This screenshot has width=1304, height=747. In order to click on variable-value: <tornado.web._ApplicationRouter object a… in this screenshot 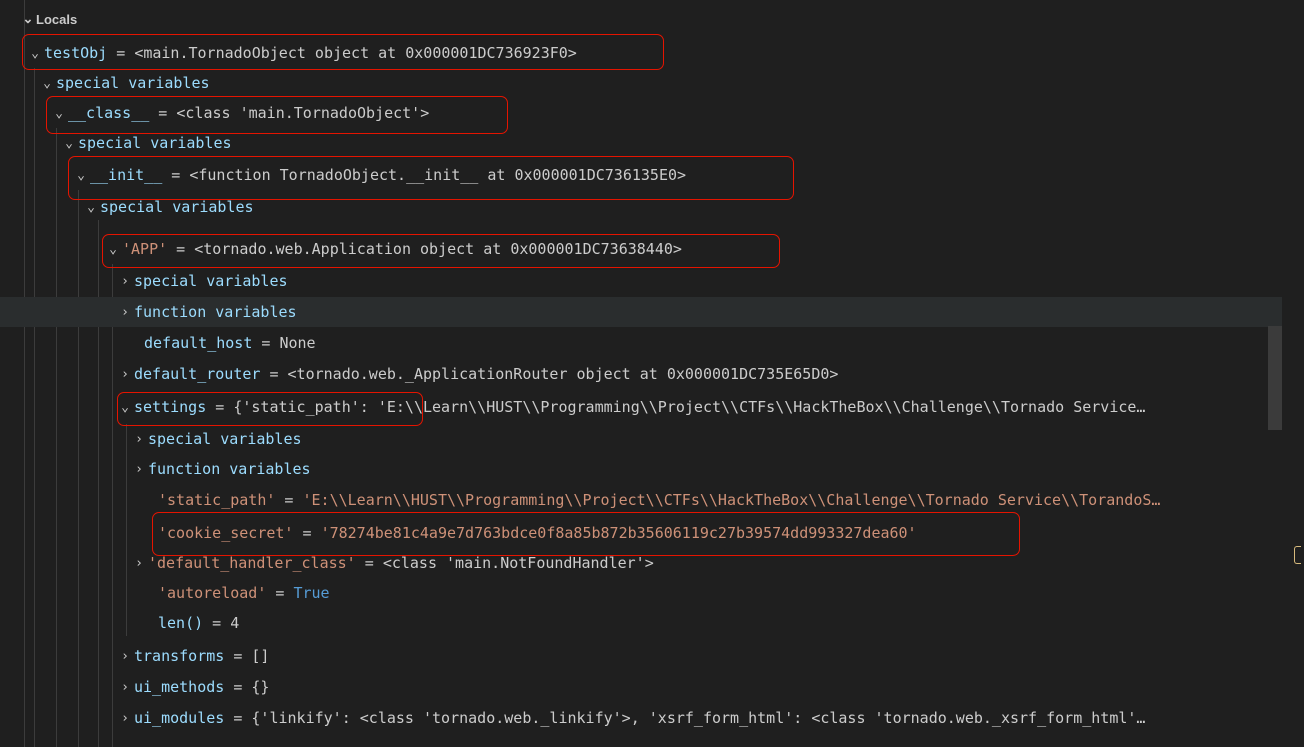, I will do `click(563, 374)`.